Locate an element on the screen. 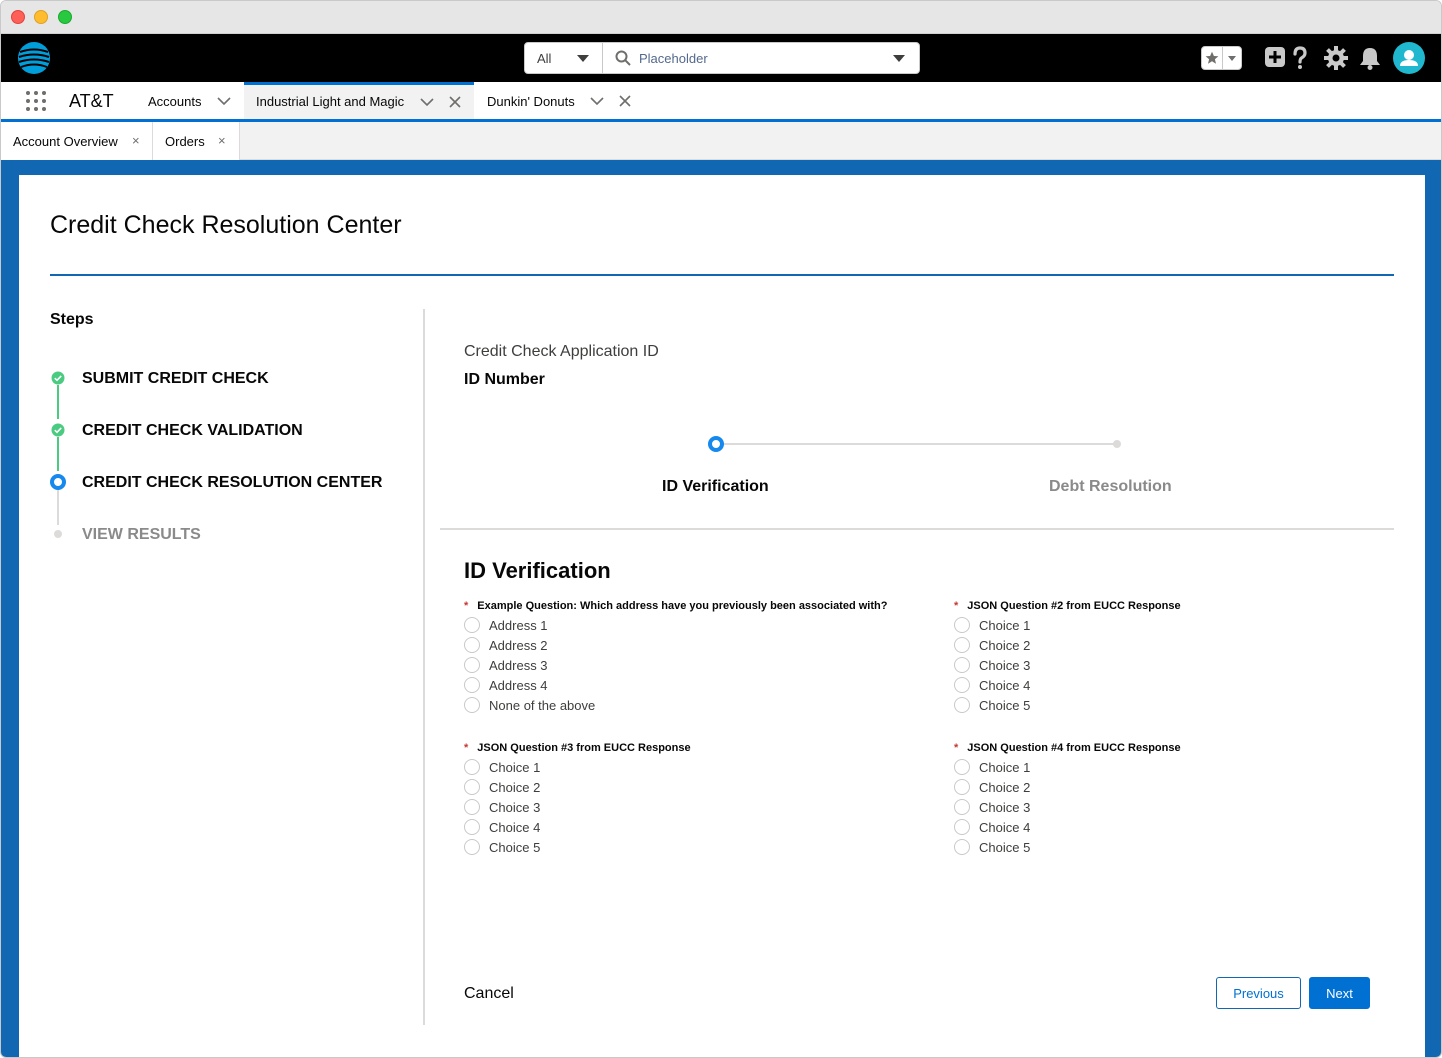 This screenshot has height=1058, width=1442. radio-option: Address 1 is located at coordinates (704, 625).